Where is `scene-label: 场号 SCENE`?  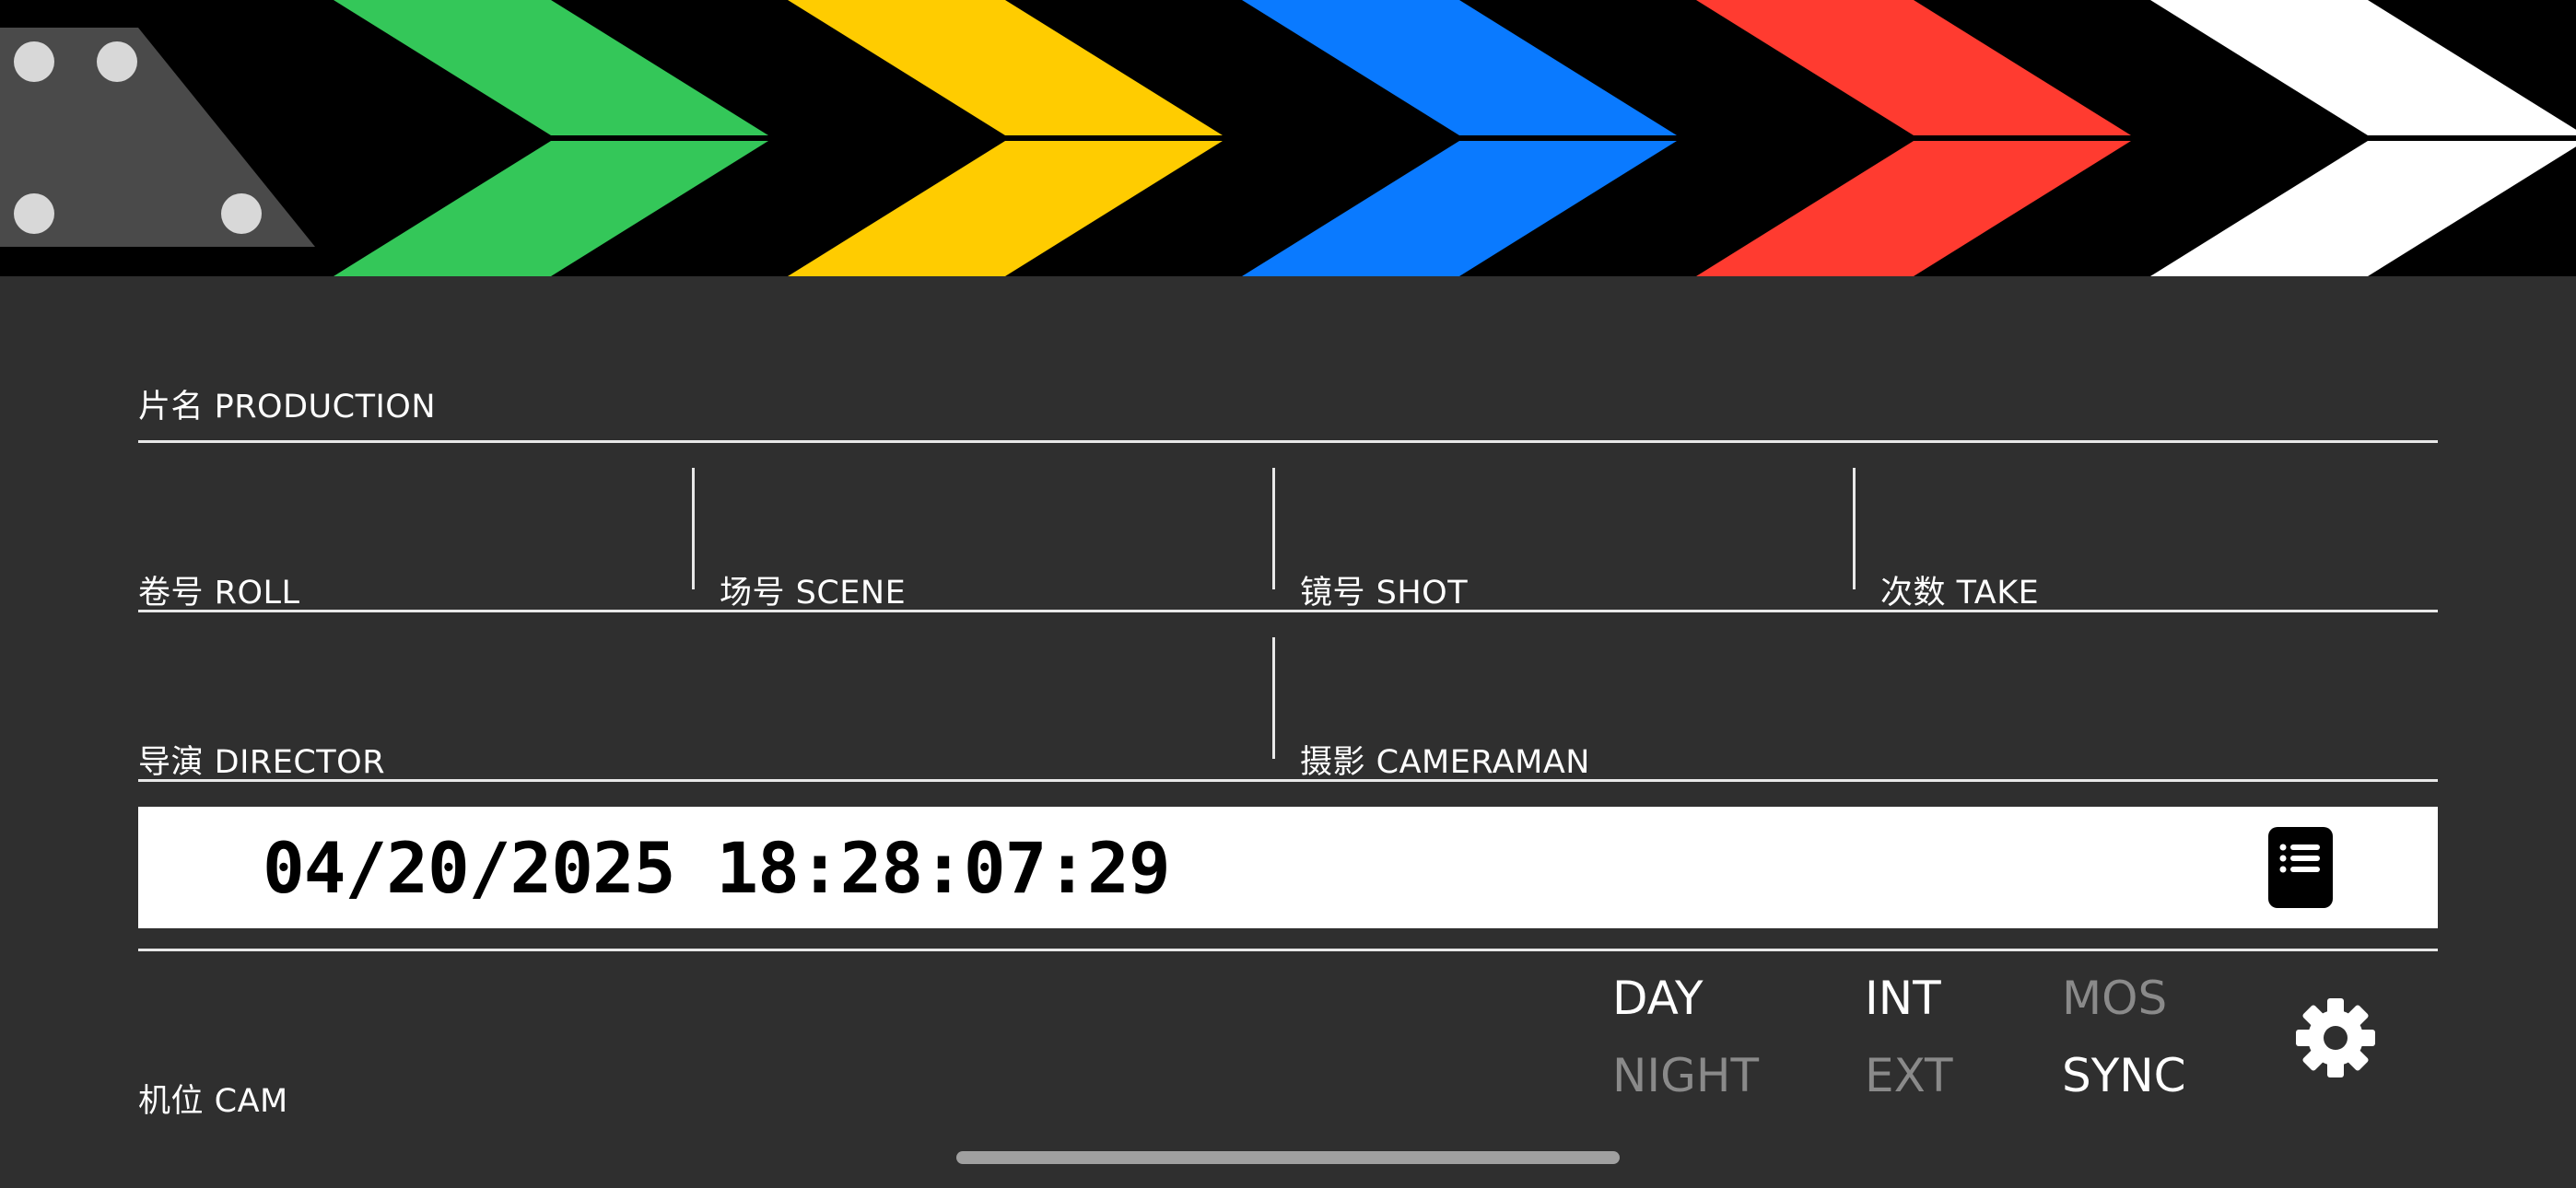
scene-label: 场号 SCENE is located at coordinates (813, 593).